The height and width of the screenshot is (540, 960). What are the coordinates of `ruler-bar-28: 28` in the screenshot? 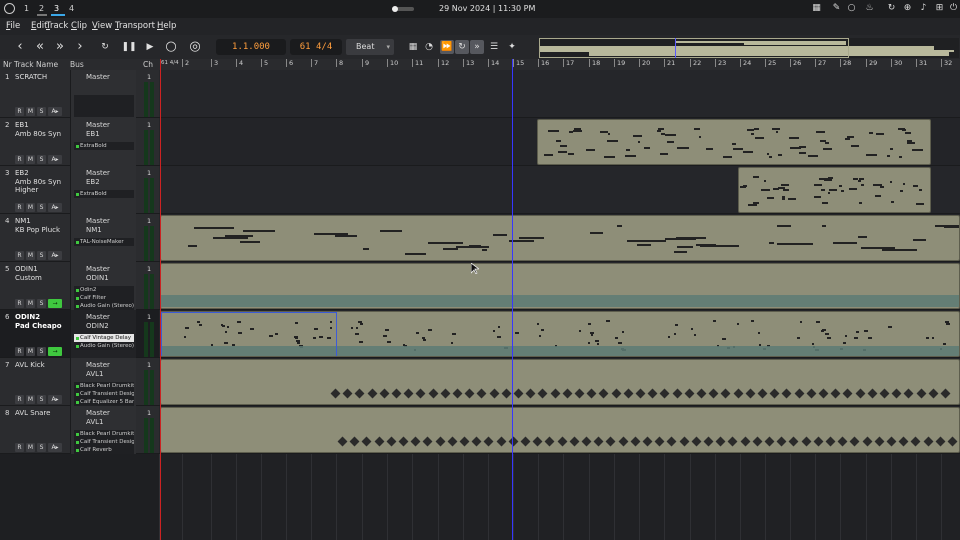 It's located at (845, 63).